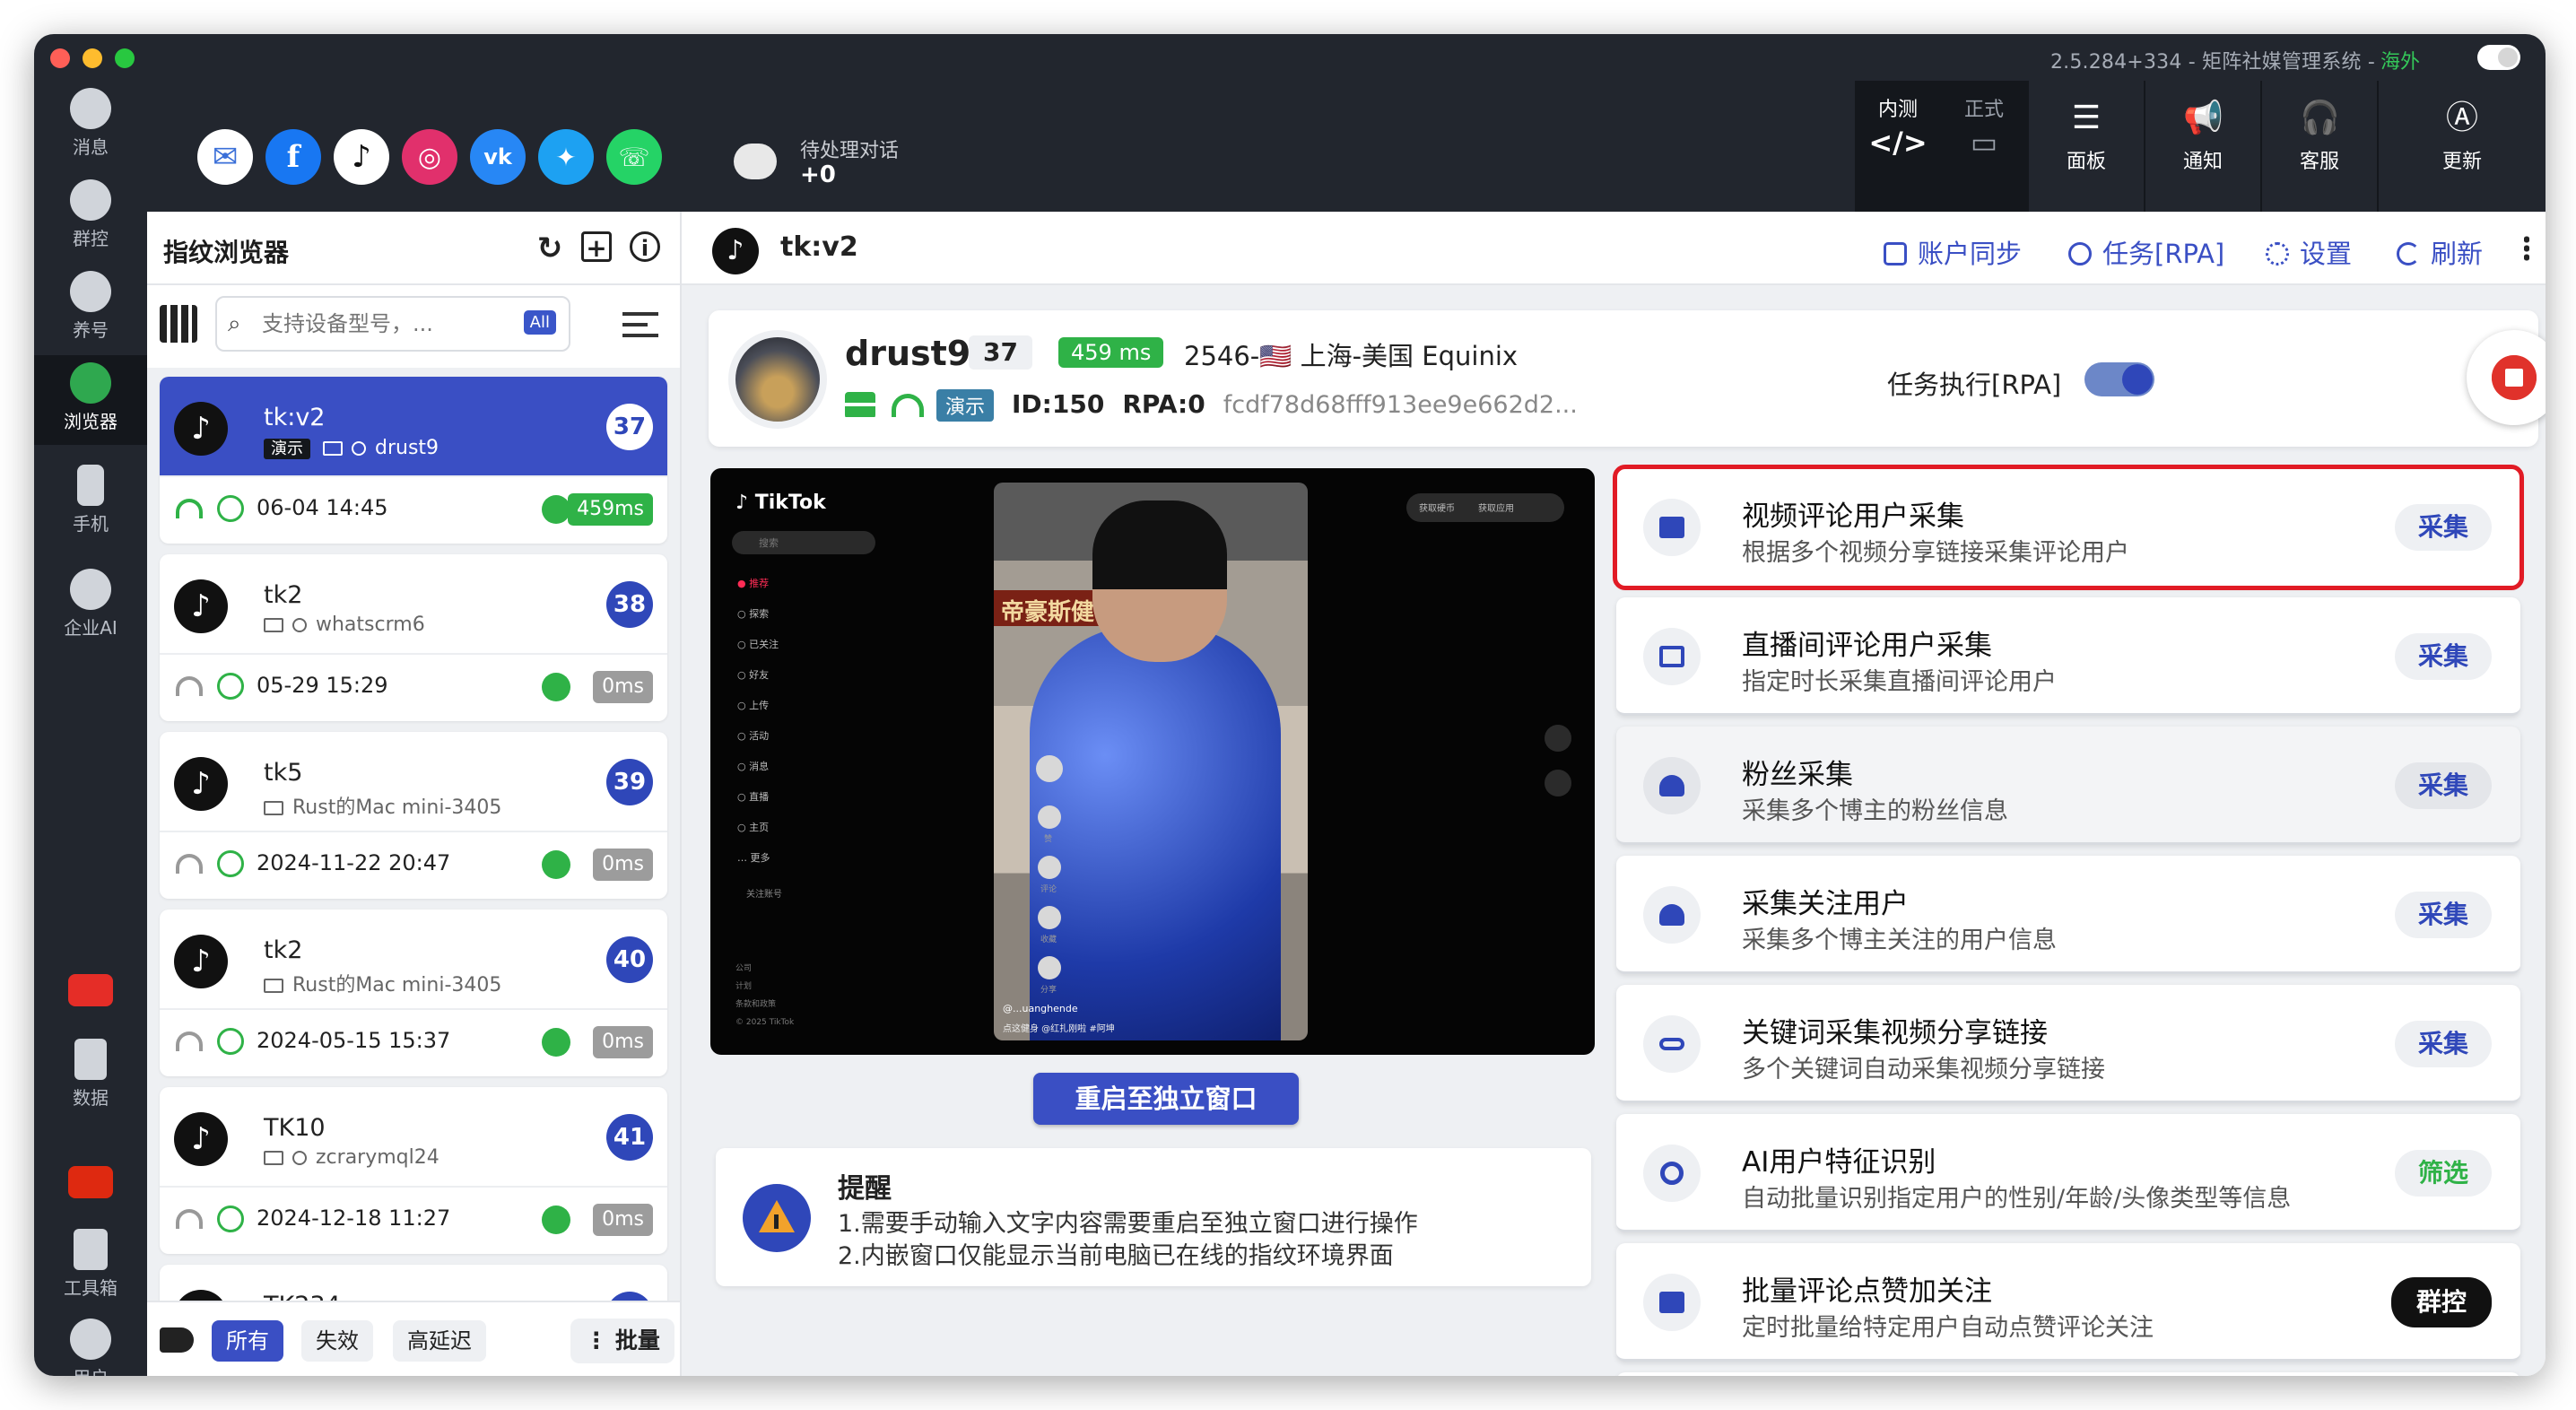 The height and width of the screenshot is (1410, 2576). What do you see at coordinates (90, 990) in the screenshot?
I see `youtube-icon` at bounding box center [90, 990].